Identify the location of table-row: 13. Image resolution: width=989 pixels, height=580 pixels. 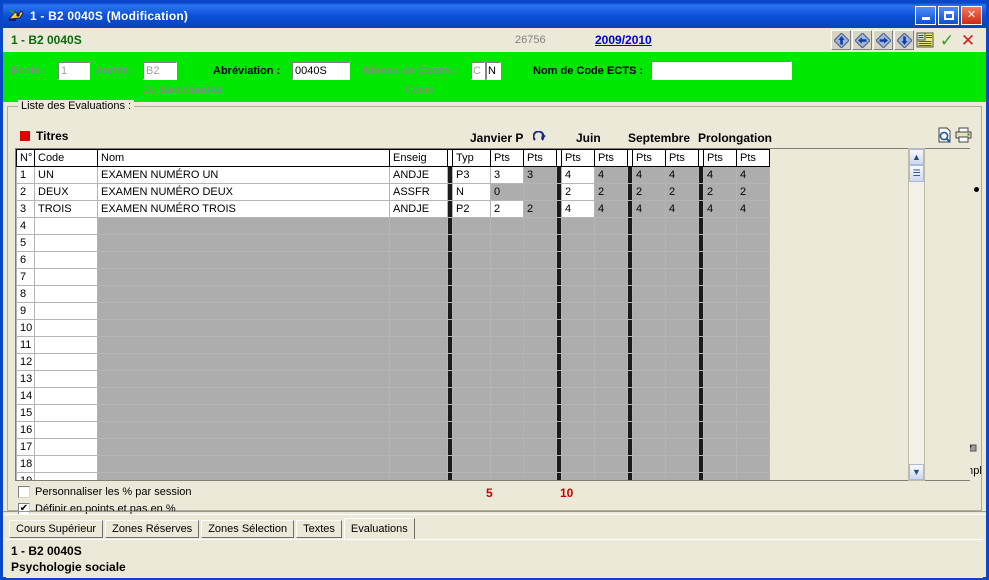
(393, 379).